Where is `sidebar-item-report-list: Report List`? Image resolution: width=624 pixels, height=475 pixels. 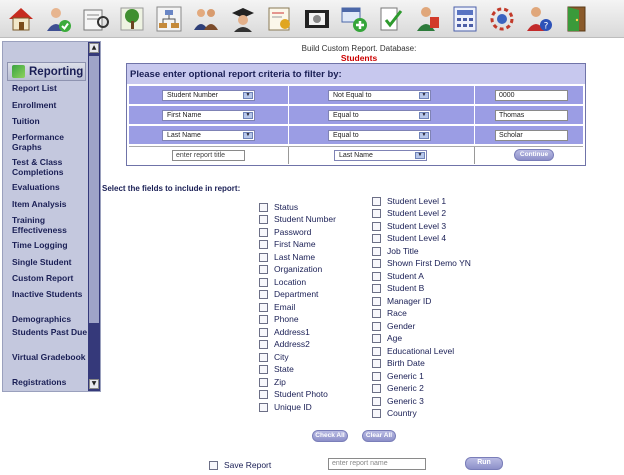
sidebar-item-report-list: Report List is located at coordinates (51, 88).